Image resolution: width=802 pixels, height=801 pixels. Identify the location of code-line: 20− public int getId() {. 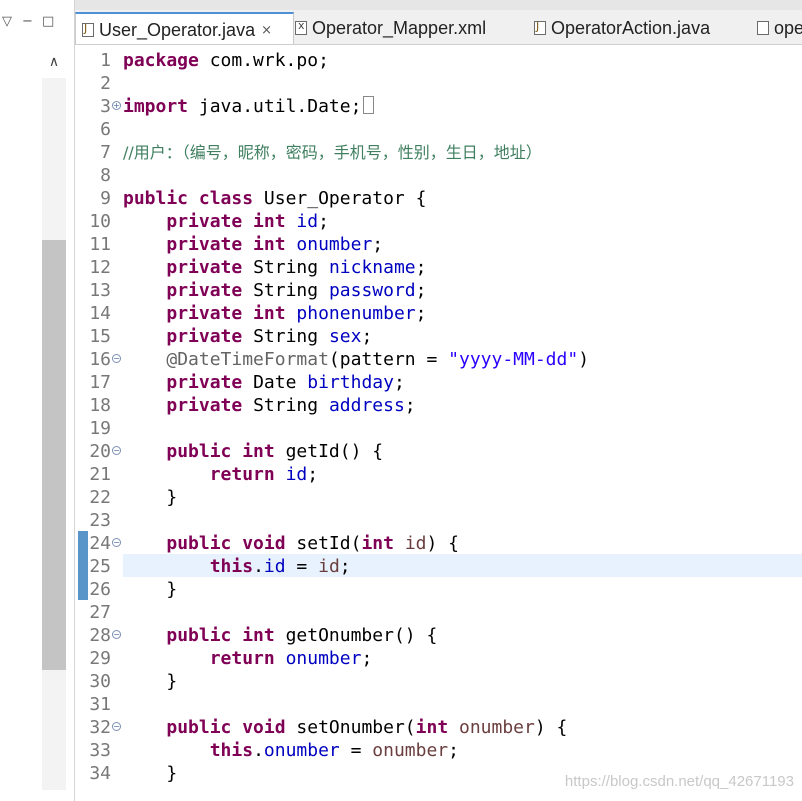
(438, 451).